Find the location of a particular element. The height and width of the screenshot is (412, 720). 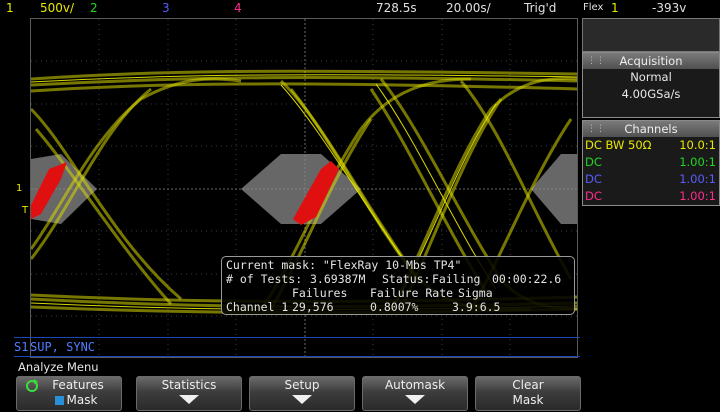

acquisition-title: Acquisition is located at coordinates (651, 61).